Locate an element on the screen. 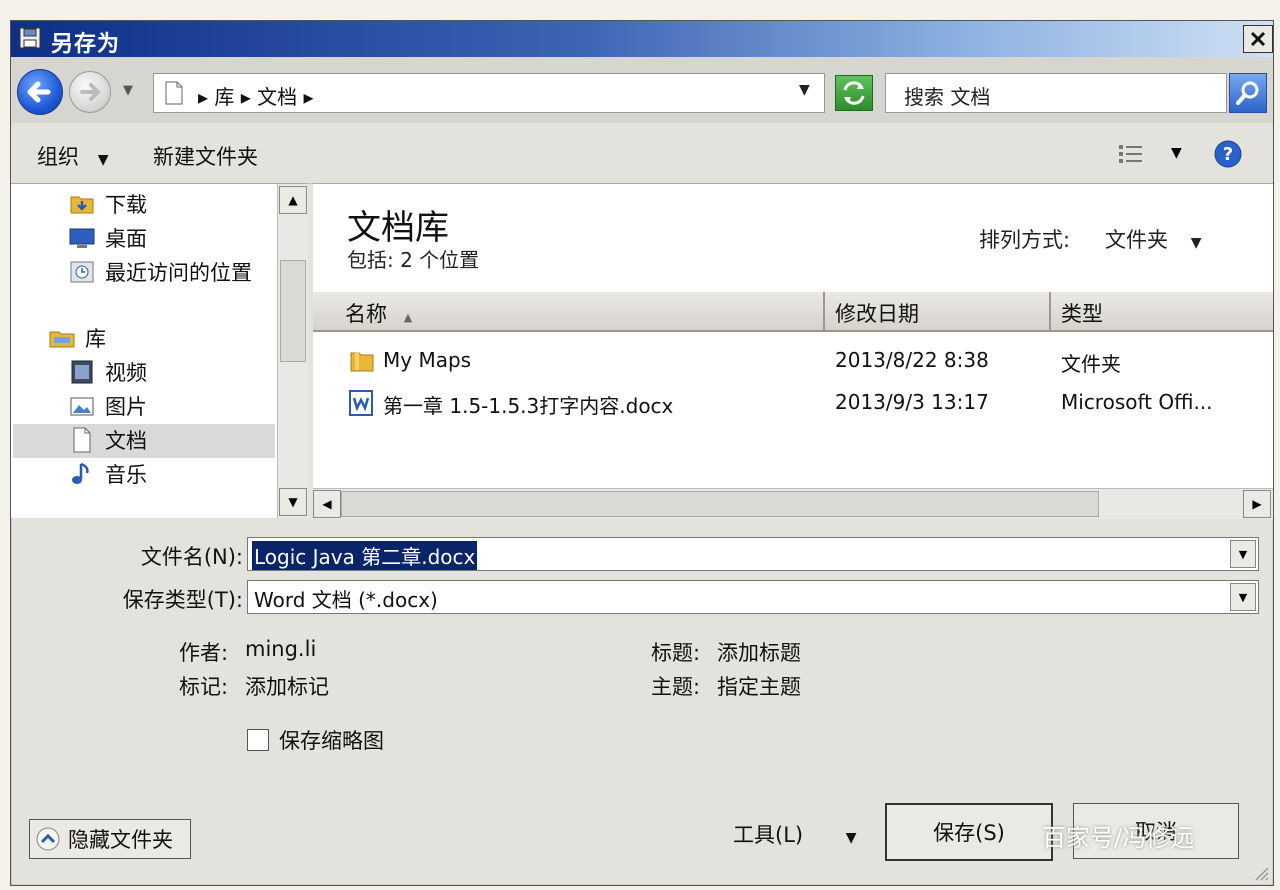 The height and width of the screenshot is (890, 1280). sort-dropdown: 文件夹 ▼ is located at coordinates (1153, 239).